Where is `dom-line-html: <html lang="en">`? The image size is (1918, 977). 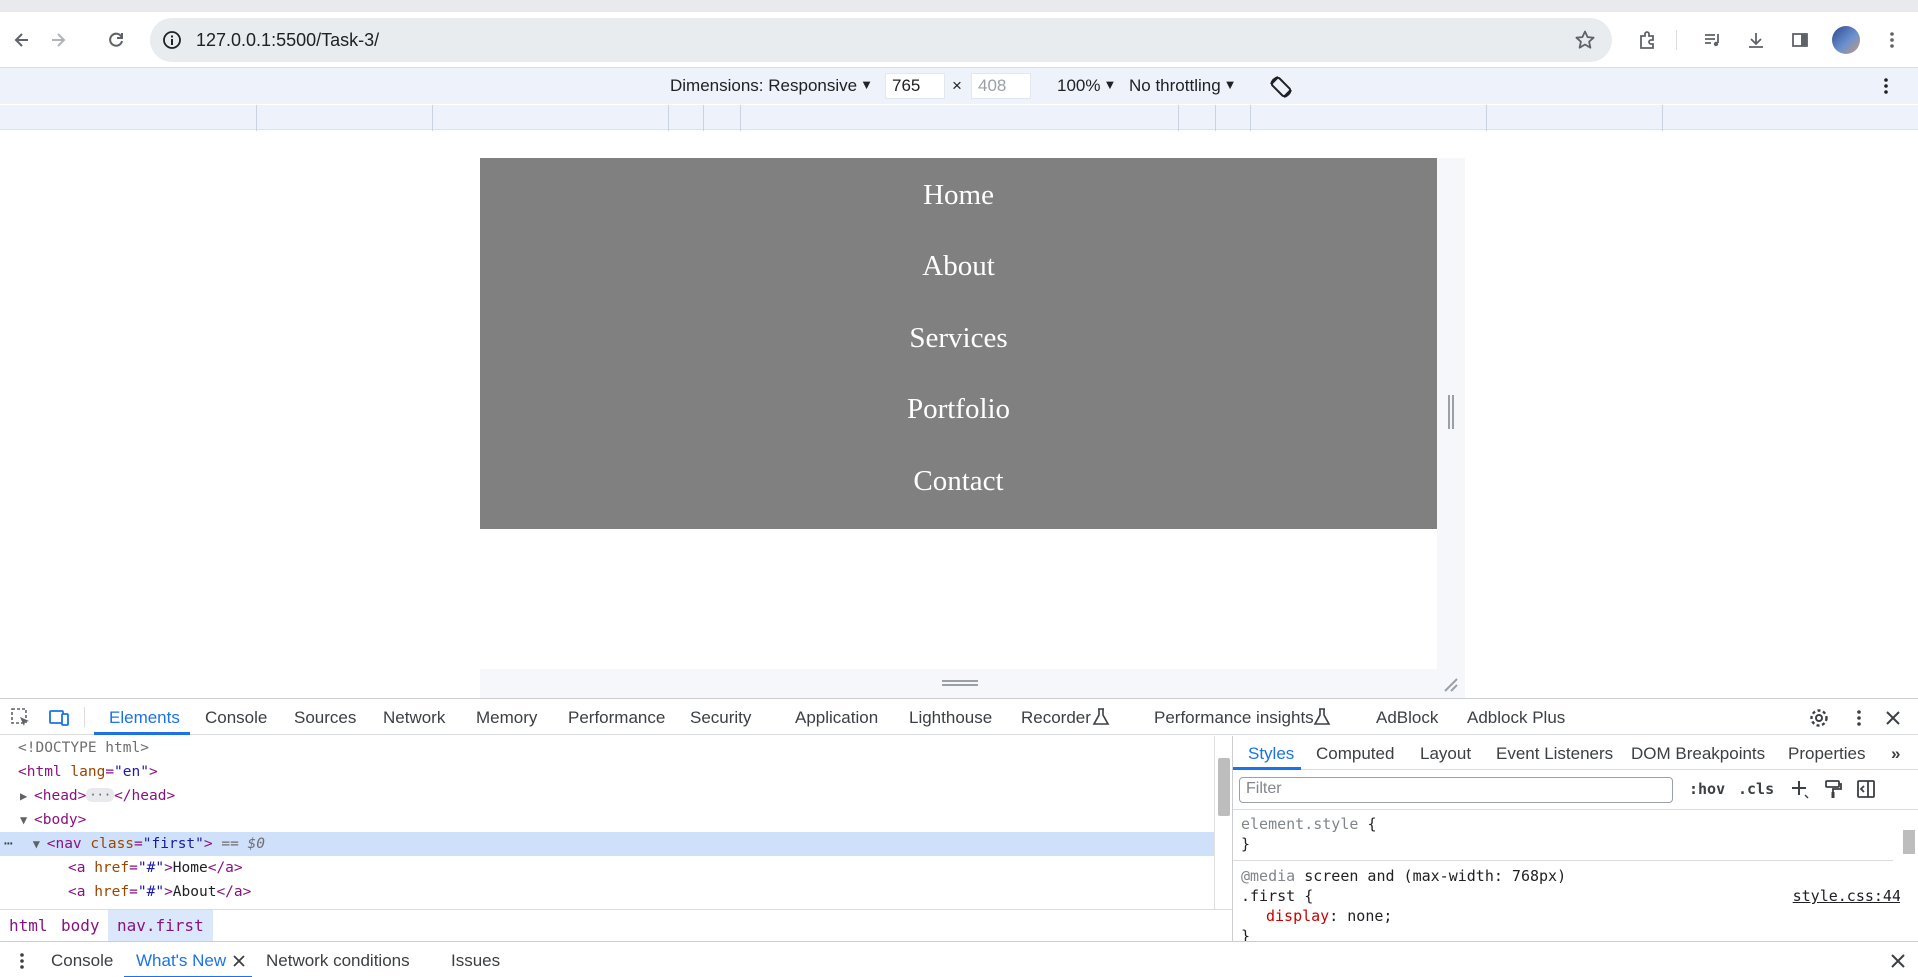 dom-line-html: <html lang="en"> is located at coordinates (607, 772).